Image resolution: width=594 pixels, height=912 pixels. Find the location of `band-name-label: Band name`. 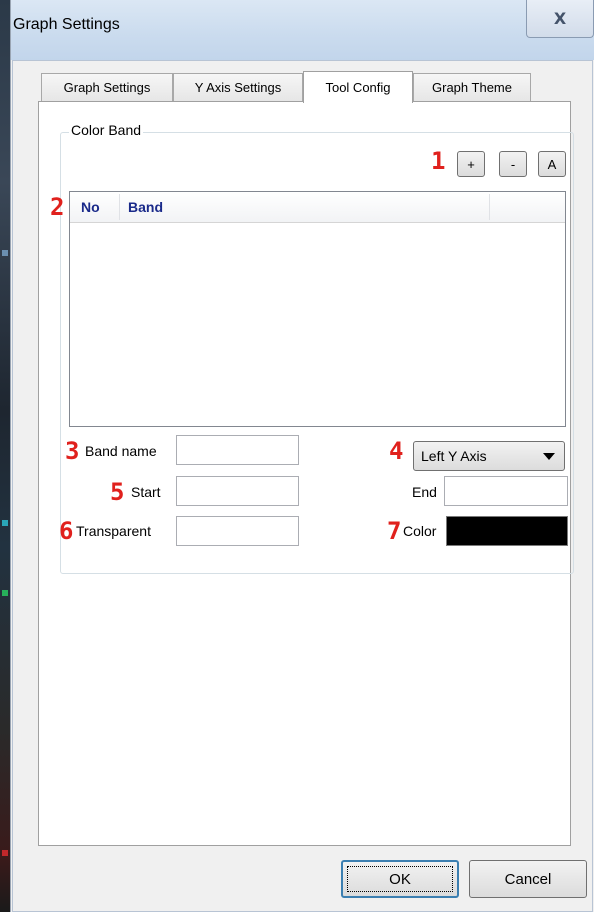

band-name-label: Band name is located at coordinates (121, 451).